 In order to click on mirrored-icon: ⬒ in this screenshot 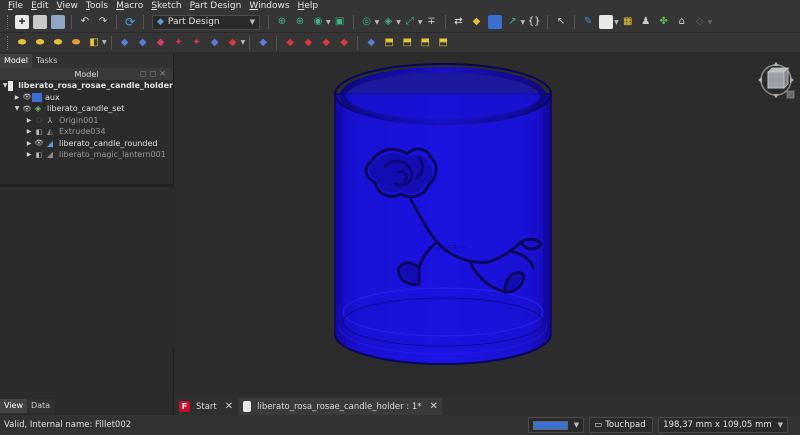, I will do `click(389, 43)`.